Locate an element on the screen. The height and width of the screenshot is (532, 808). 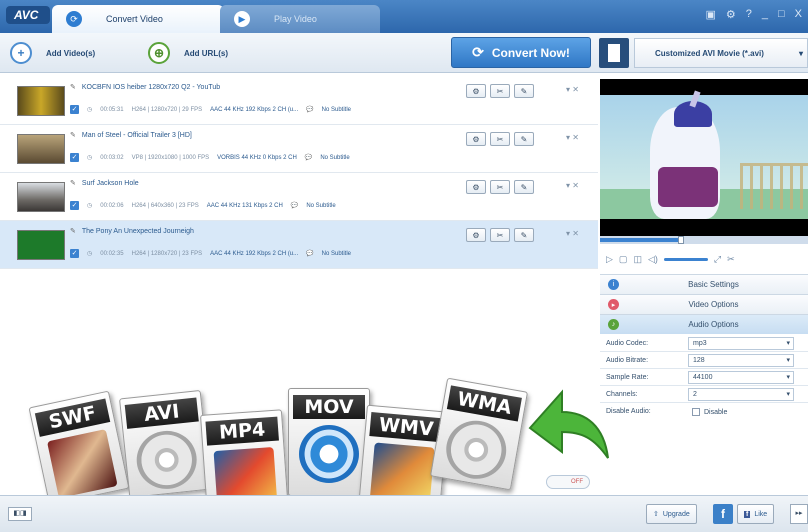
maximize-icon: □ is located at coordinates (781, 14).